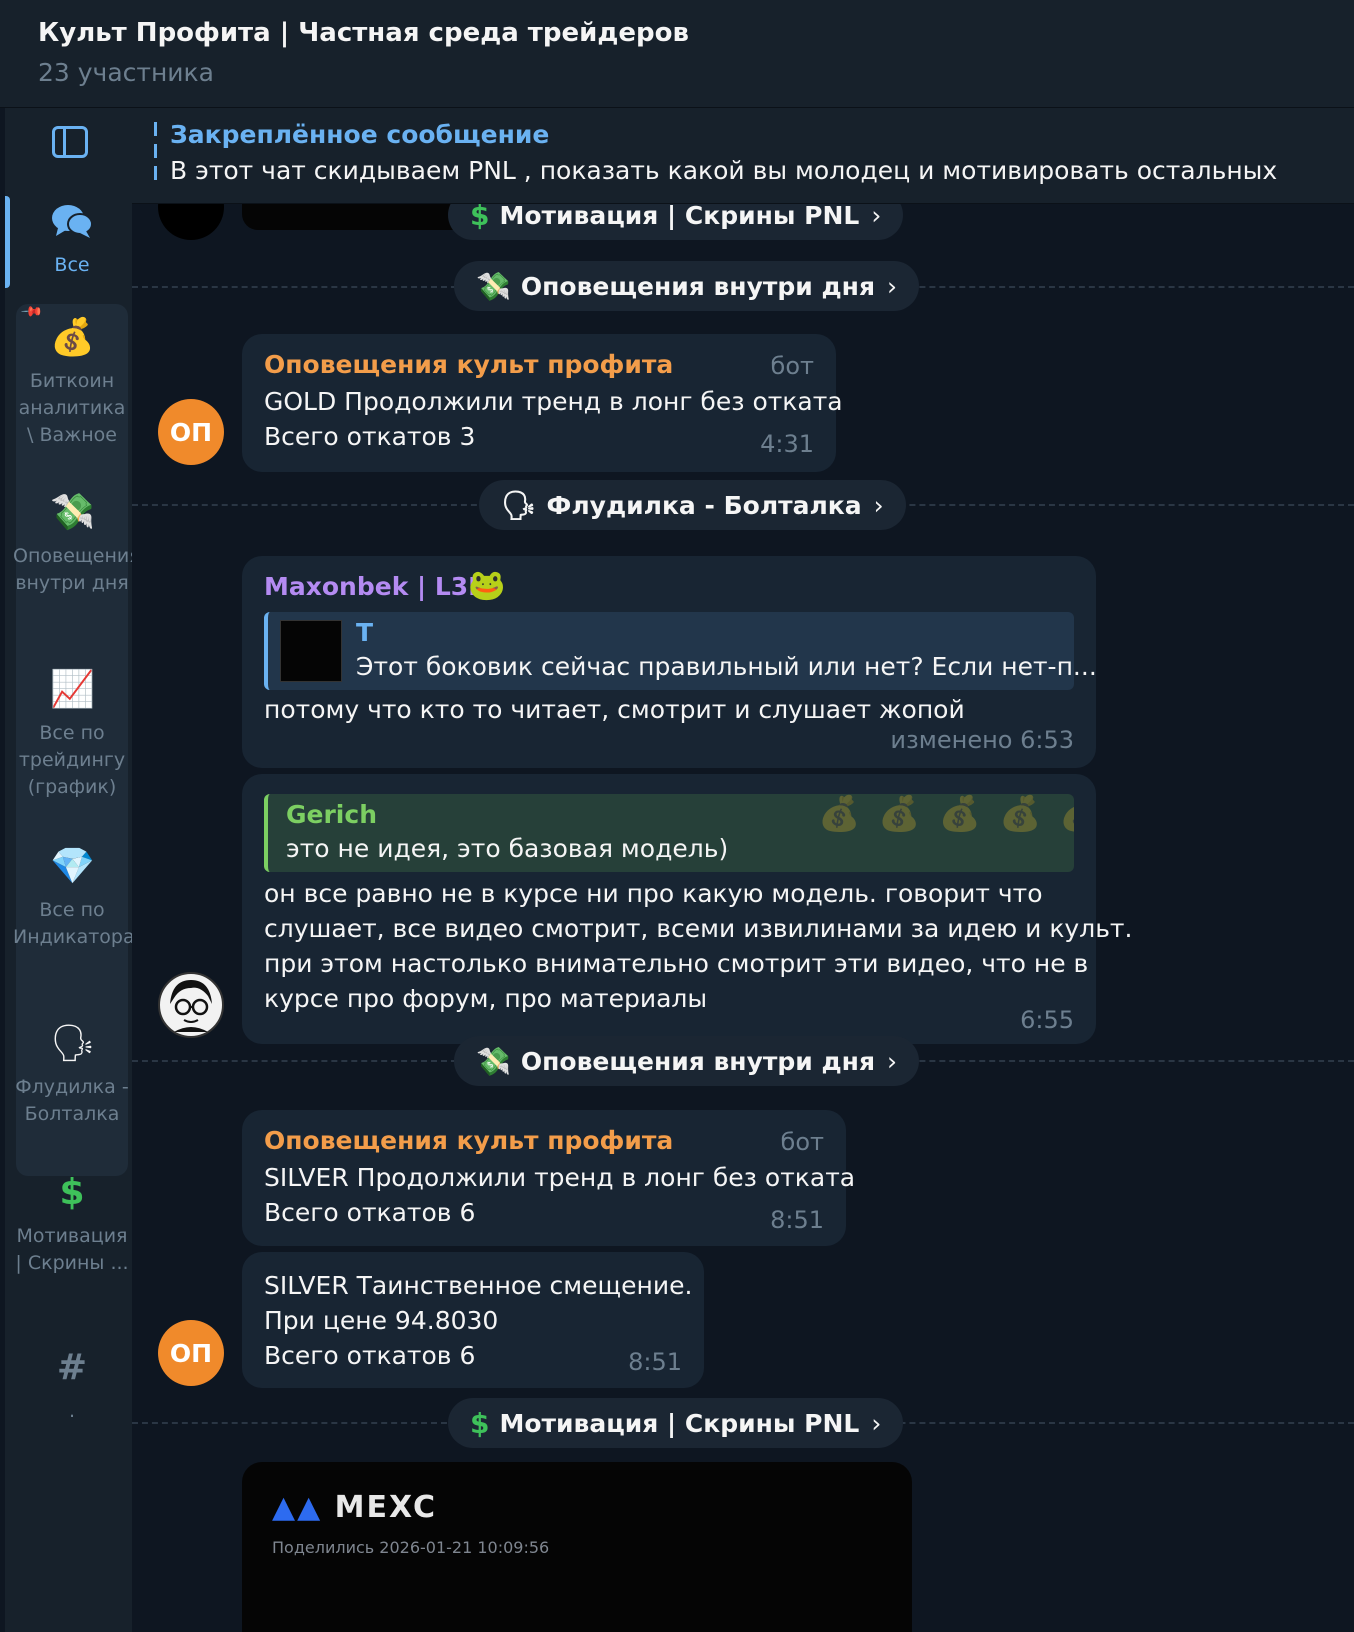 This screenshot has height=1632, width=1354. Describe the element at coordinates (297, 1507) in the screenshot. I see `mexc-logo-mark-icon: ▲▲` at that location.